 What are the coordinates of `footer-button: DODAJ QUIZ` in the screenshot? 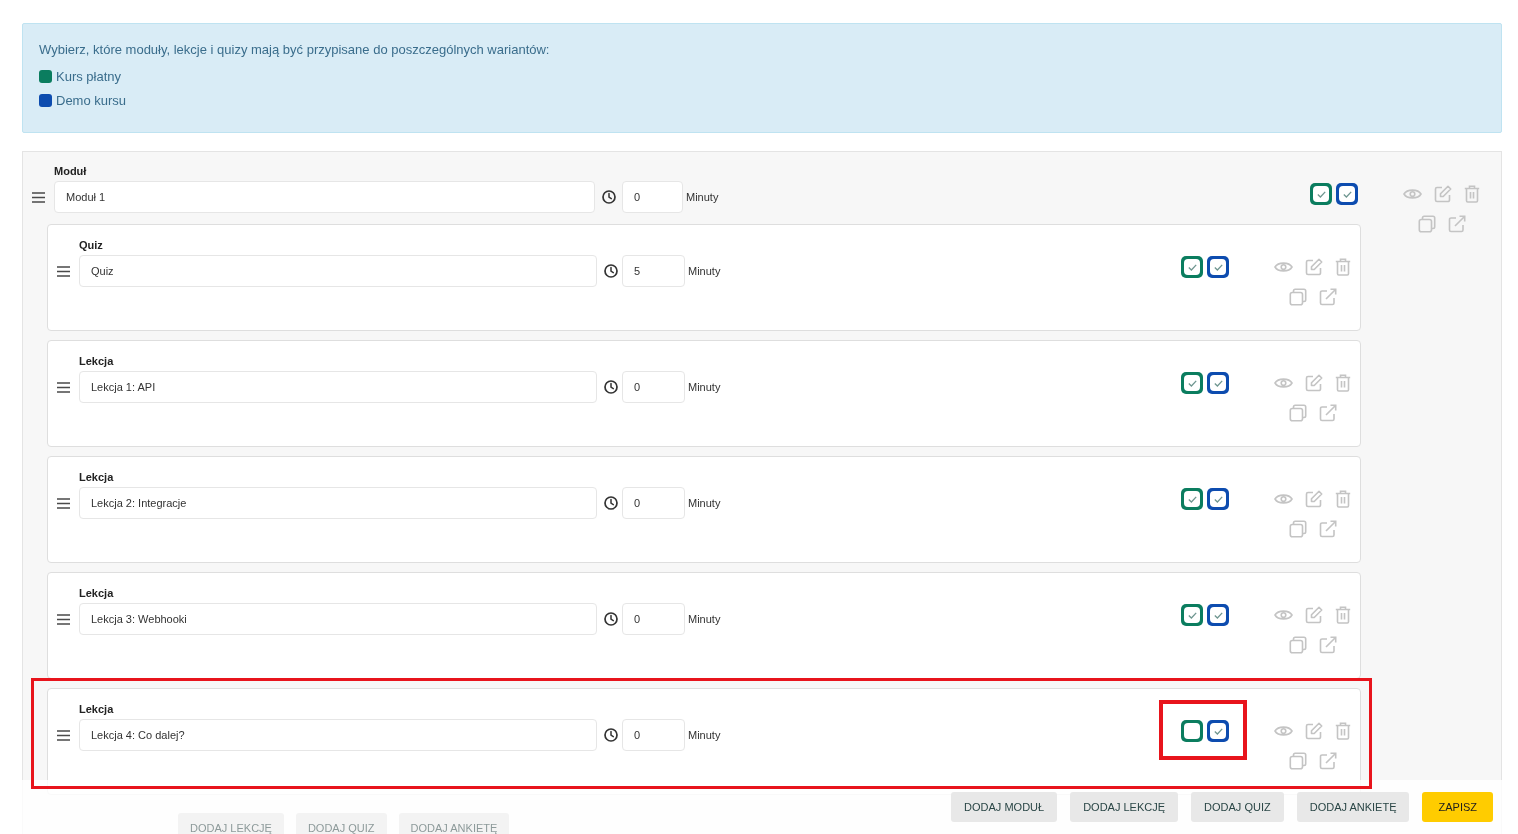 It's located at (1237, 807).